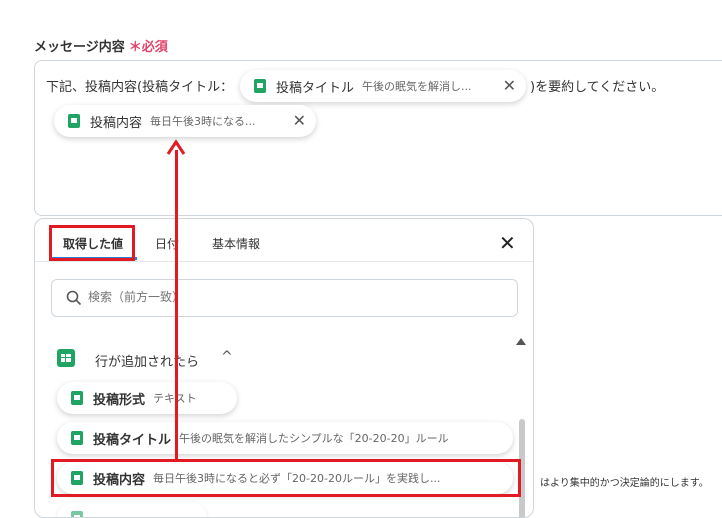  Describe the element at coordinates (176, 305) in the screenshot. I see `annotation-arrow-line` at that location.